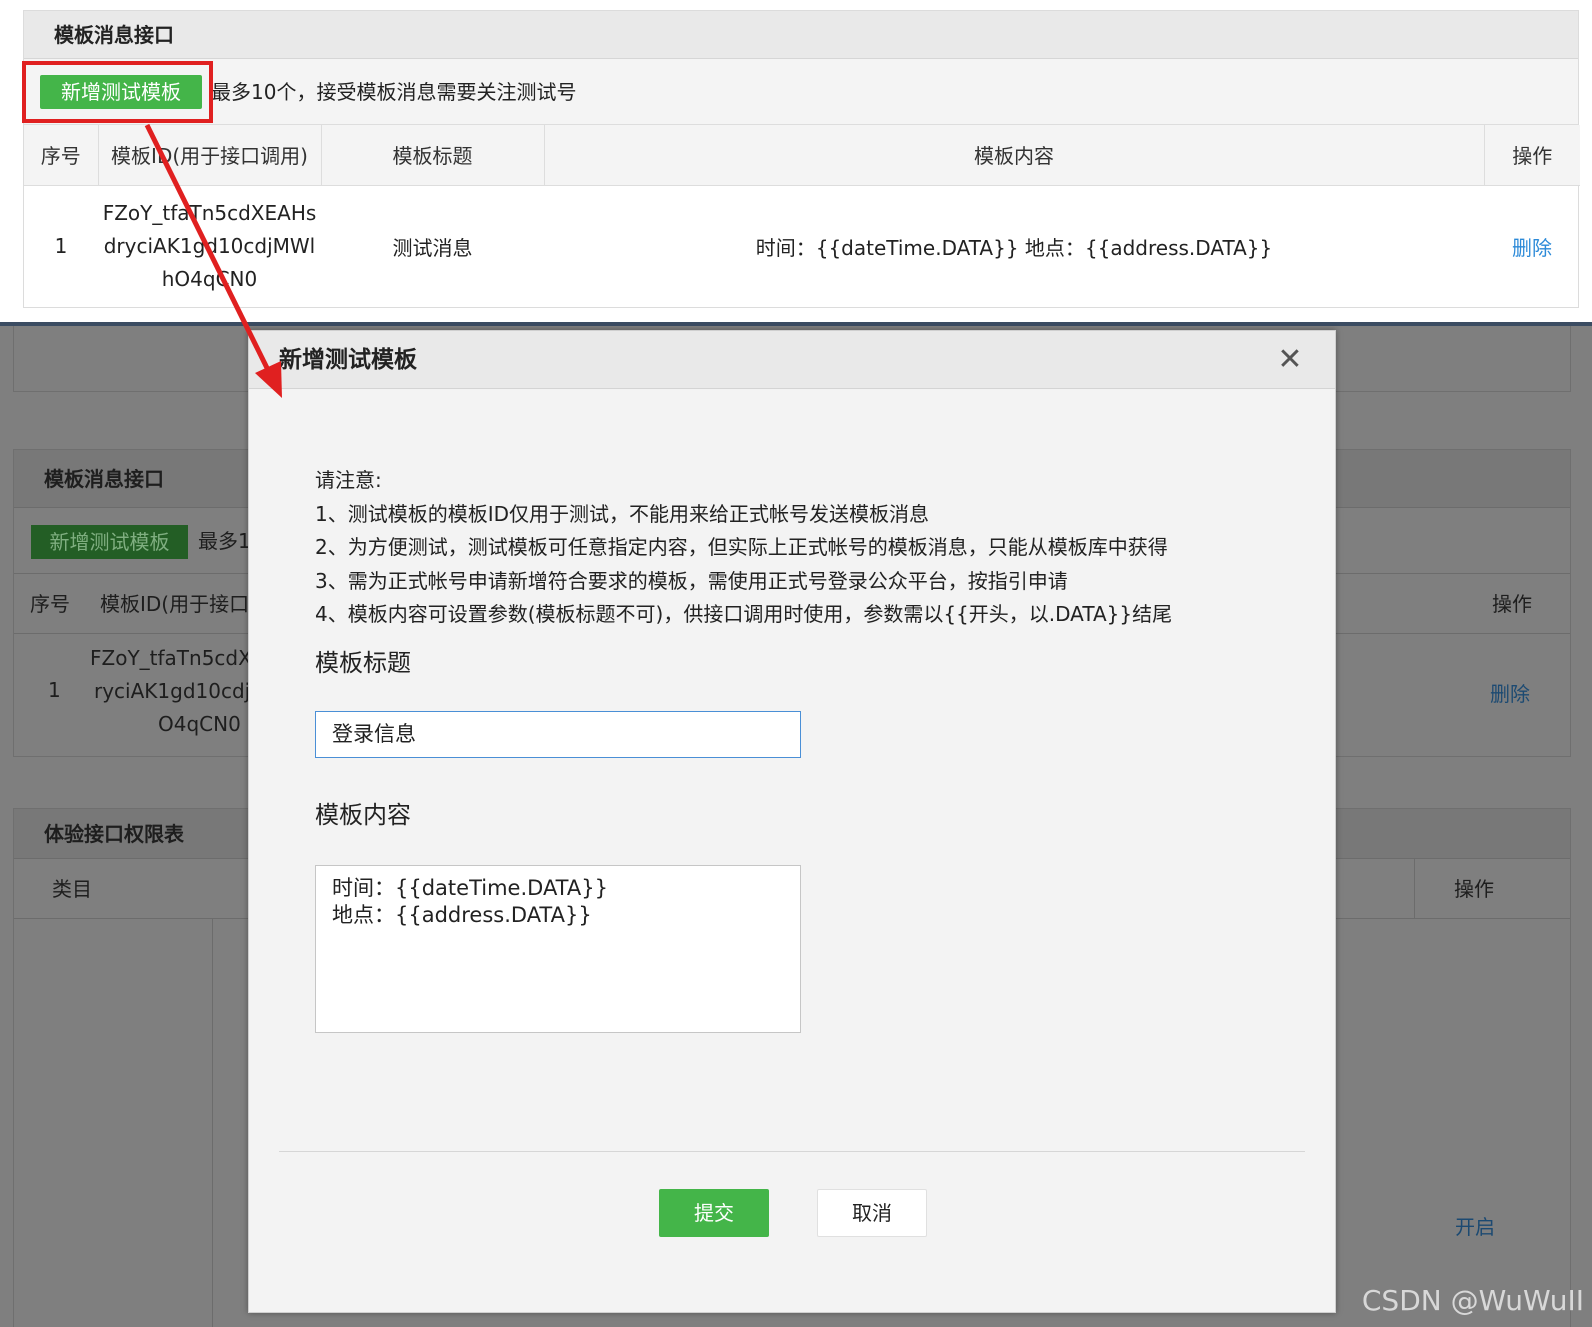  What do you see at coordinates (363, 663) in the screenshot?
I see `template-title-label: 模板标题` at bounding box center [363, 663].